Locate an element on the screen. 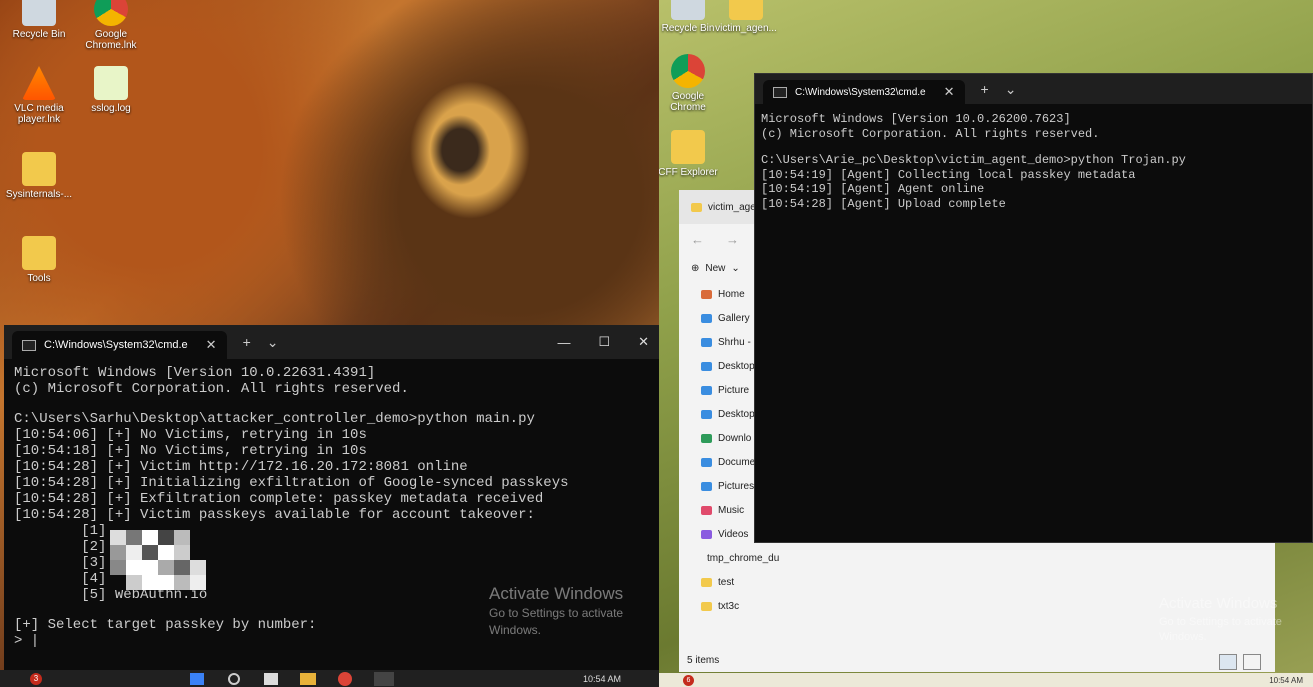 Image resolution: width=1313 pixels, height=687 pixels. notification-badge: 3 is located at coordinates (36, 678).